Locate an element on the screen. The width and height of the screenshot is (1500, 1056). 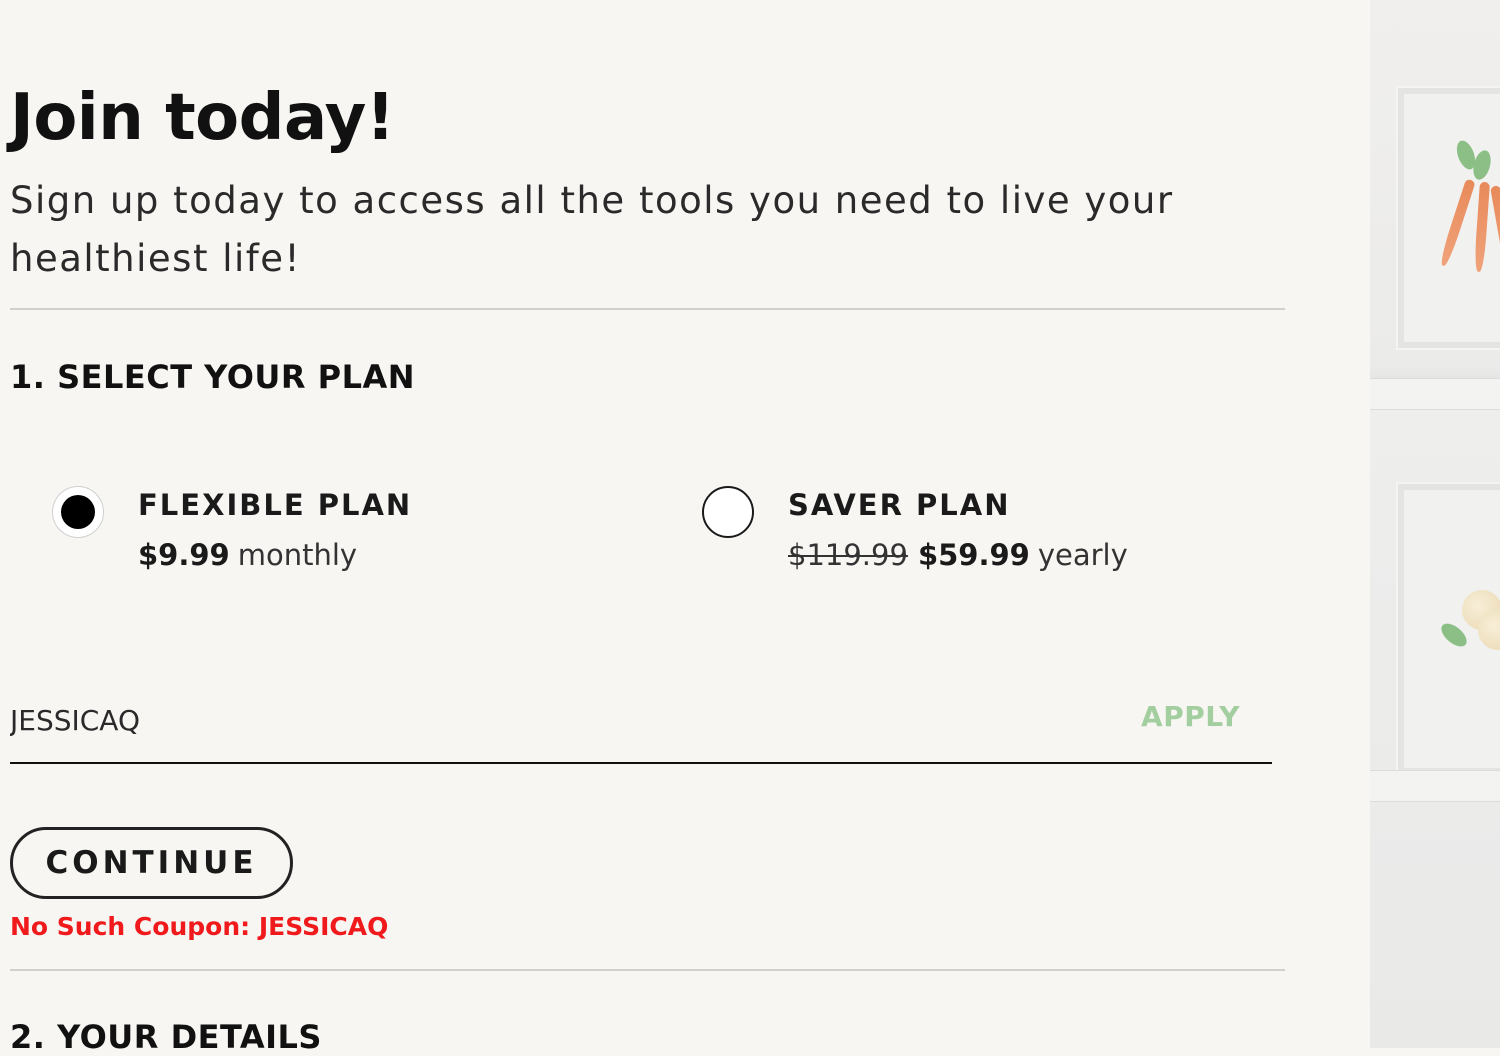
decorative-food-photo is located at coordinates (1435, 524).